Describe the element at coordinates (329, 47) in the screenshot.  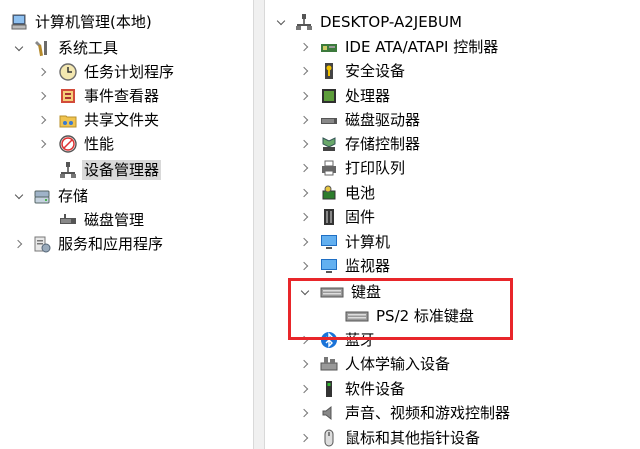
I see `ide-controller-icon` at that location.